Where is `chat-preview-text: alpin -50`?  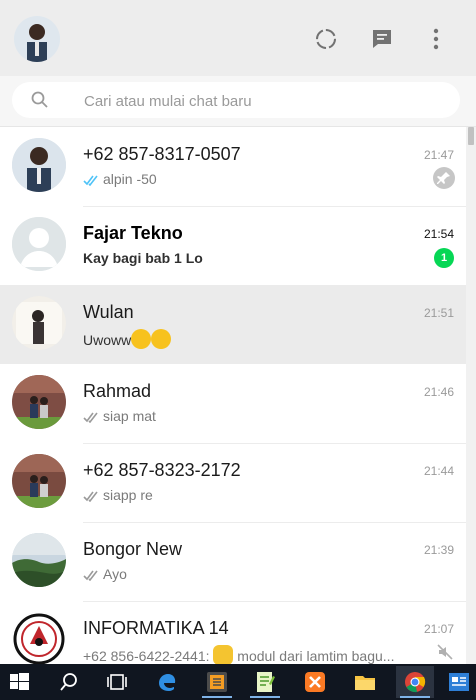 chat-preview-text: alpin -50 is located at coordinates (130, 179).